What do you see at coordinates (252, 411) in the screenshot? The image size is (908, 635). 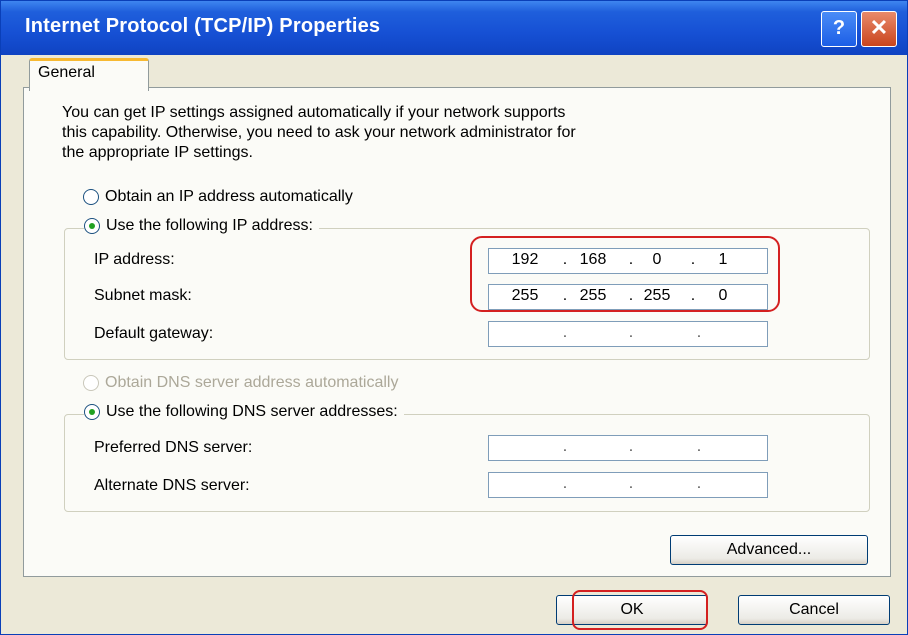 I see `radio-use-dns-label: Use the following DNS server addresses:` at bounding box center [252, 411].